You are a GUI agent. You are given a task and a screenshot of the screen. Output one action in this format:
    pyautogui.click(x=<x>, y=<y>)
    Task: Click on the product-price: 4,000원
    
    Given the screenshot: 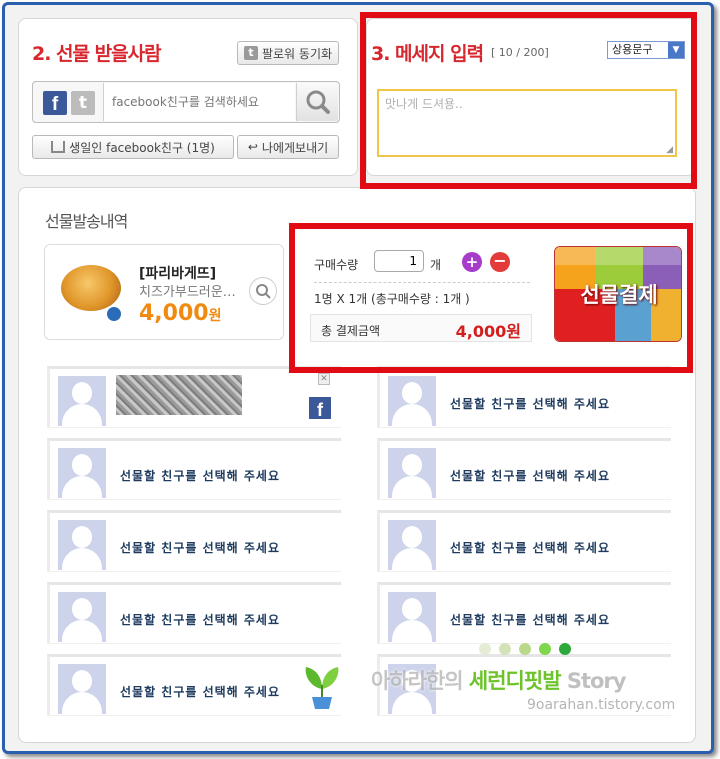 What is the action you would take?
    pyautogui.click(x=180, y=313)
    